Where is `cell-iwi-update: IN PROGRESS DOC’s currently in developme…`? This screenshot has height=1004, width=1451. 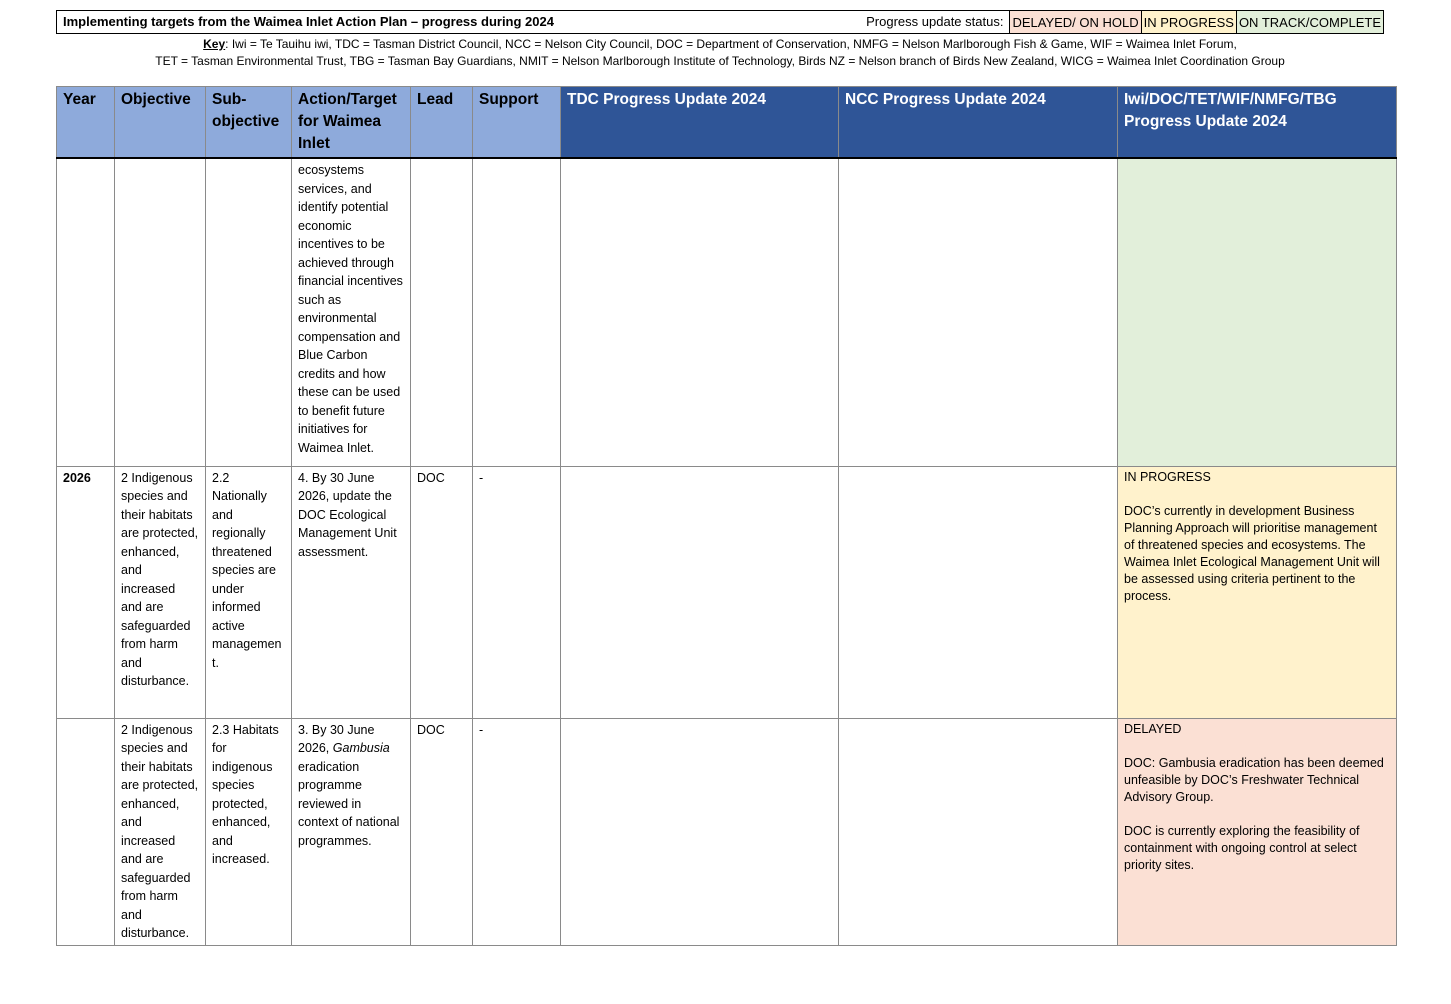 cell-iwi-update: IN PROGRESS DOC’s currently in developme… is located at coordinates (1257, 592).